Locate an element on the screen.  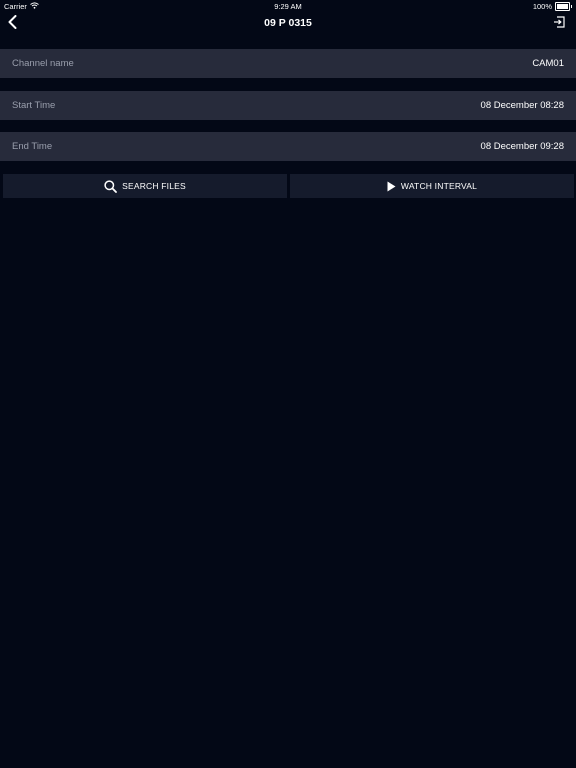
nav-bar: 09 P 0315 is located at coordinates (288, 24).